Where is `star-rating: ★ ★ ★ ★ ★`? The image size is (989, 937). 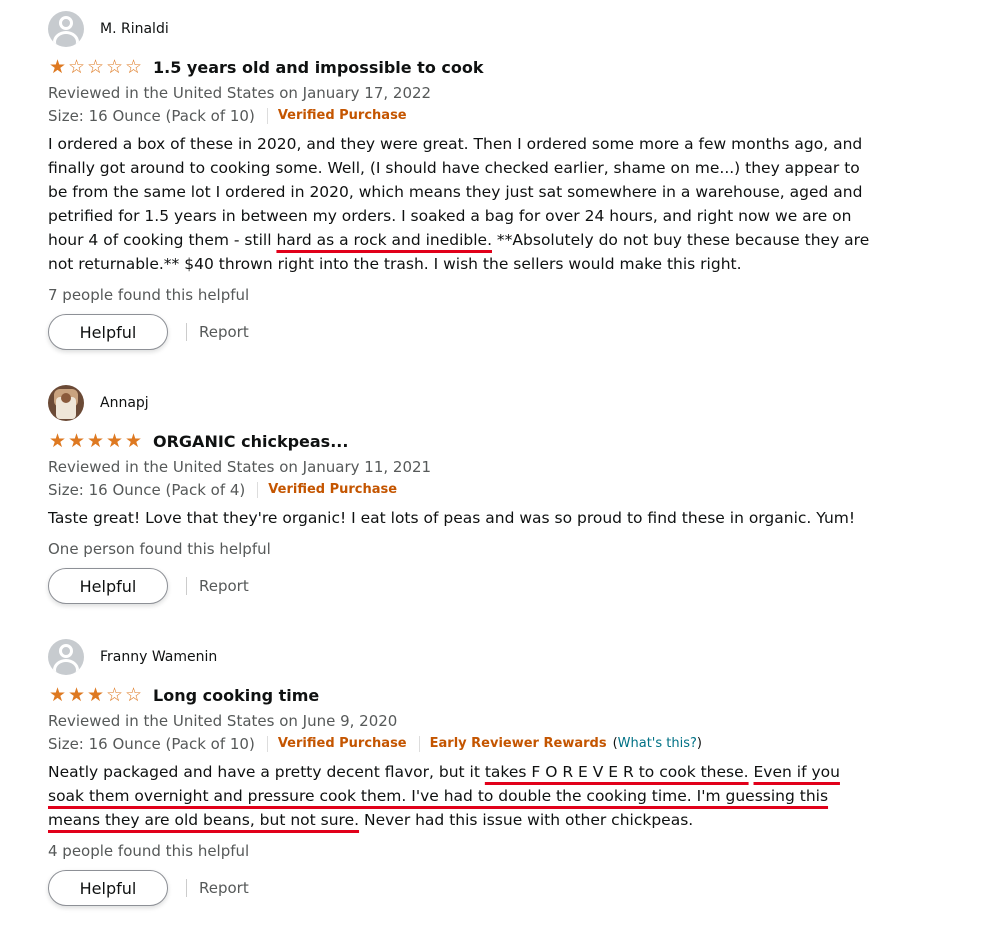
star-rating: ★ ★ ★ ★ ★ is located at coordinates (95, 440).